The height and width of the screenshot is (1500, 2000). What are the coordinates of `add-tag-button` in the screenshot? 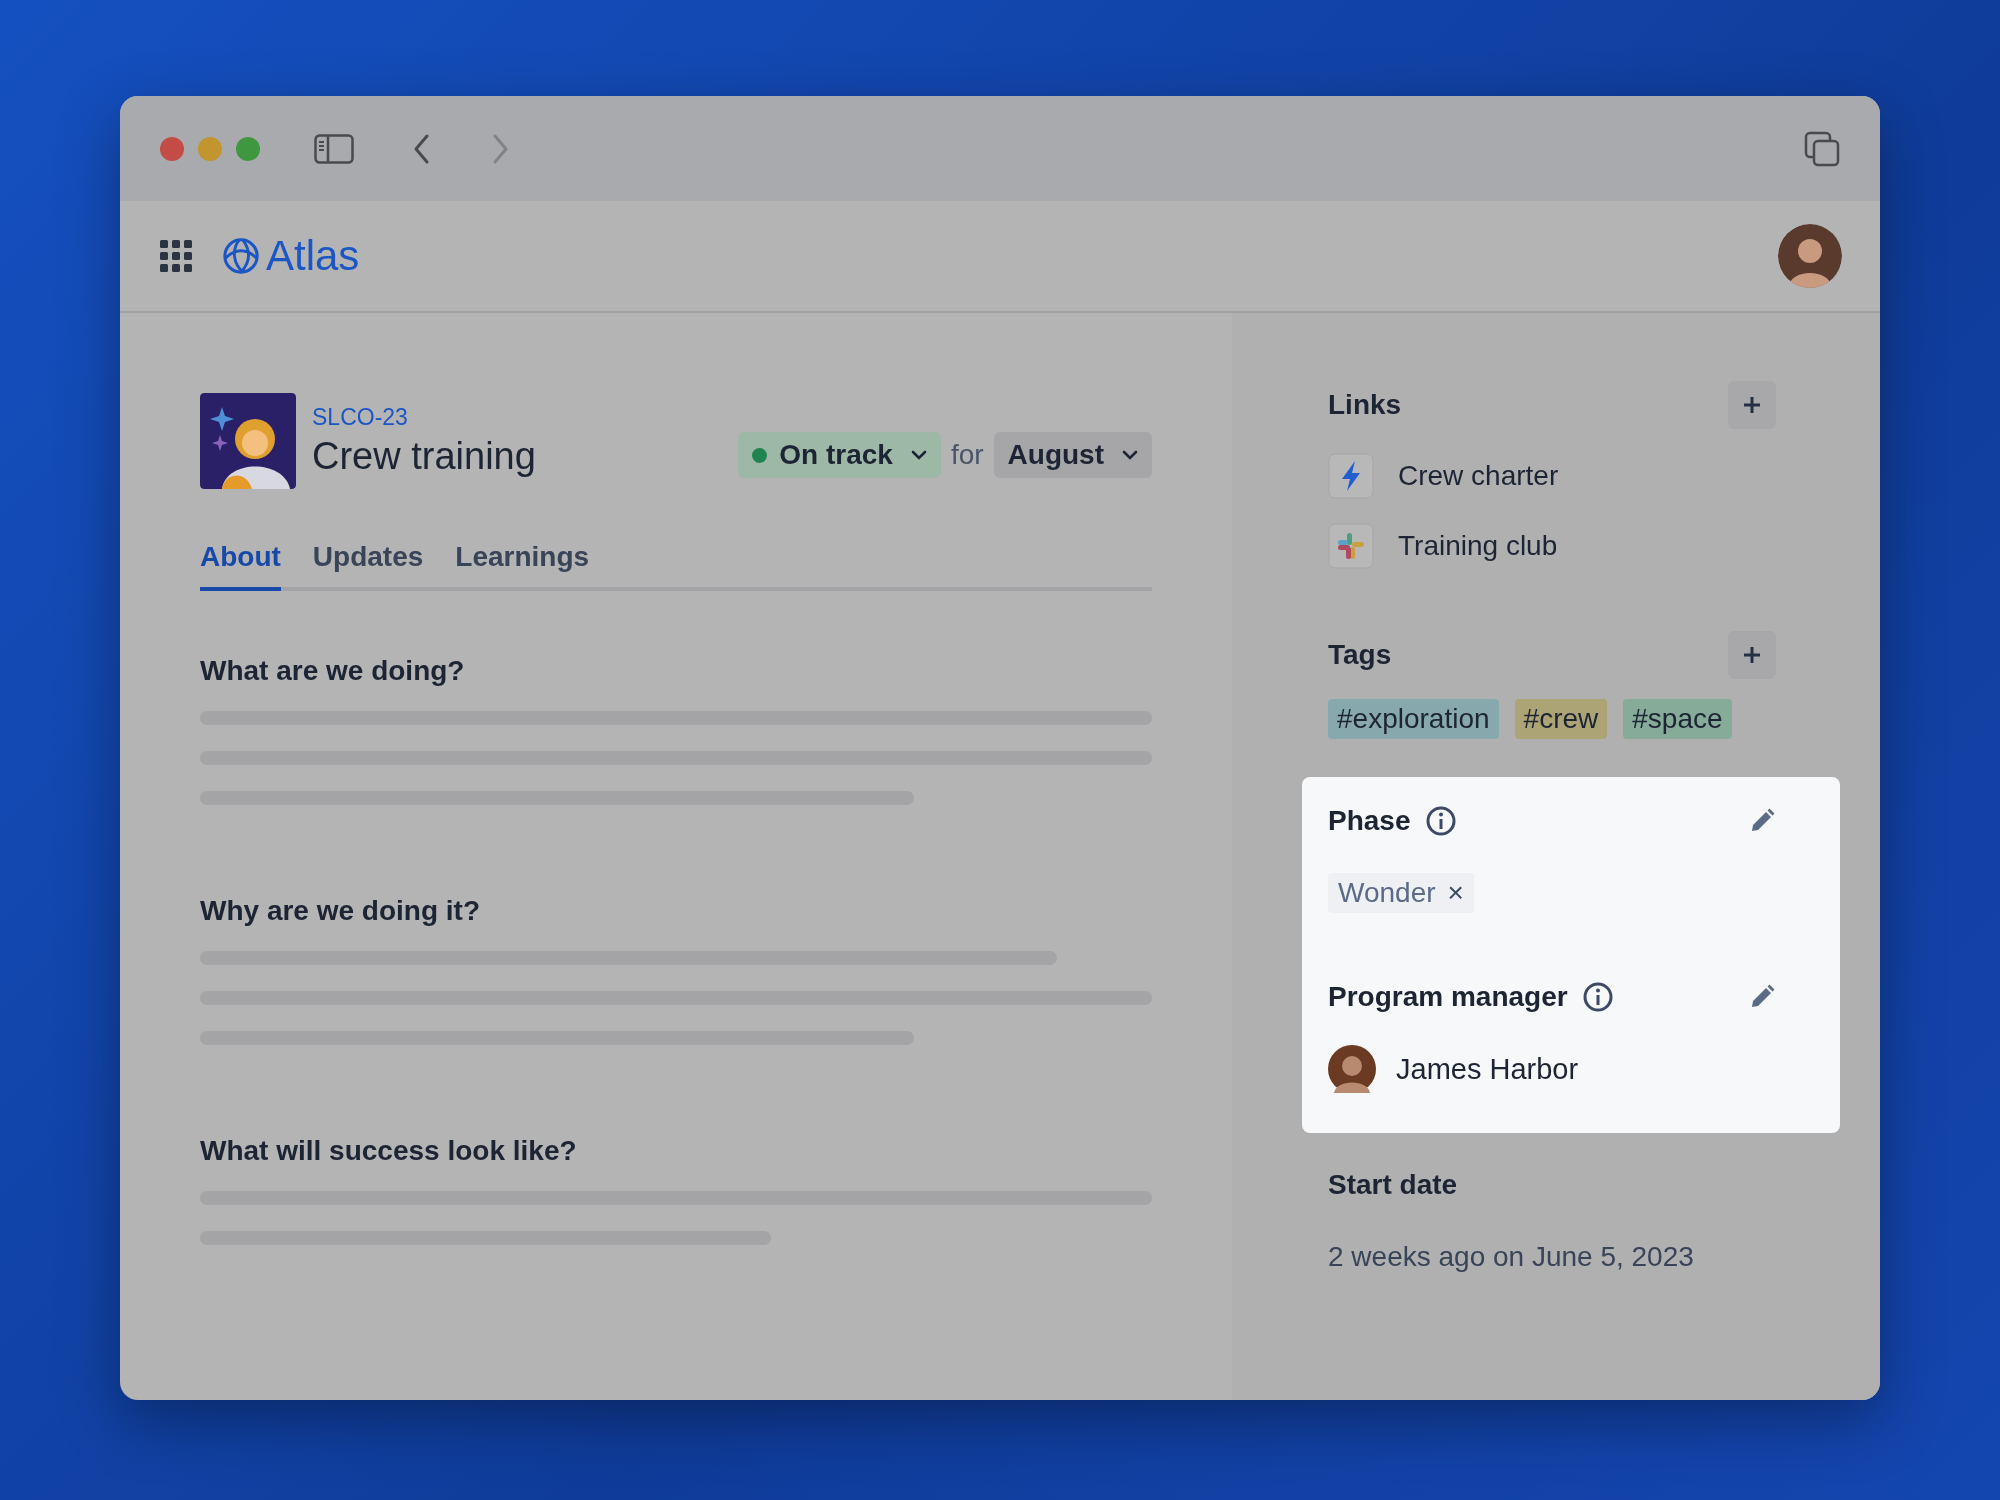 It's located at (1752, 655).